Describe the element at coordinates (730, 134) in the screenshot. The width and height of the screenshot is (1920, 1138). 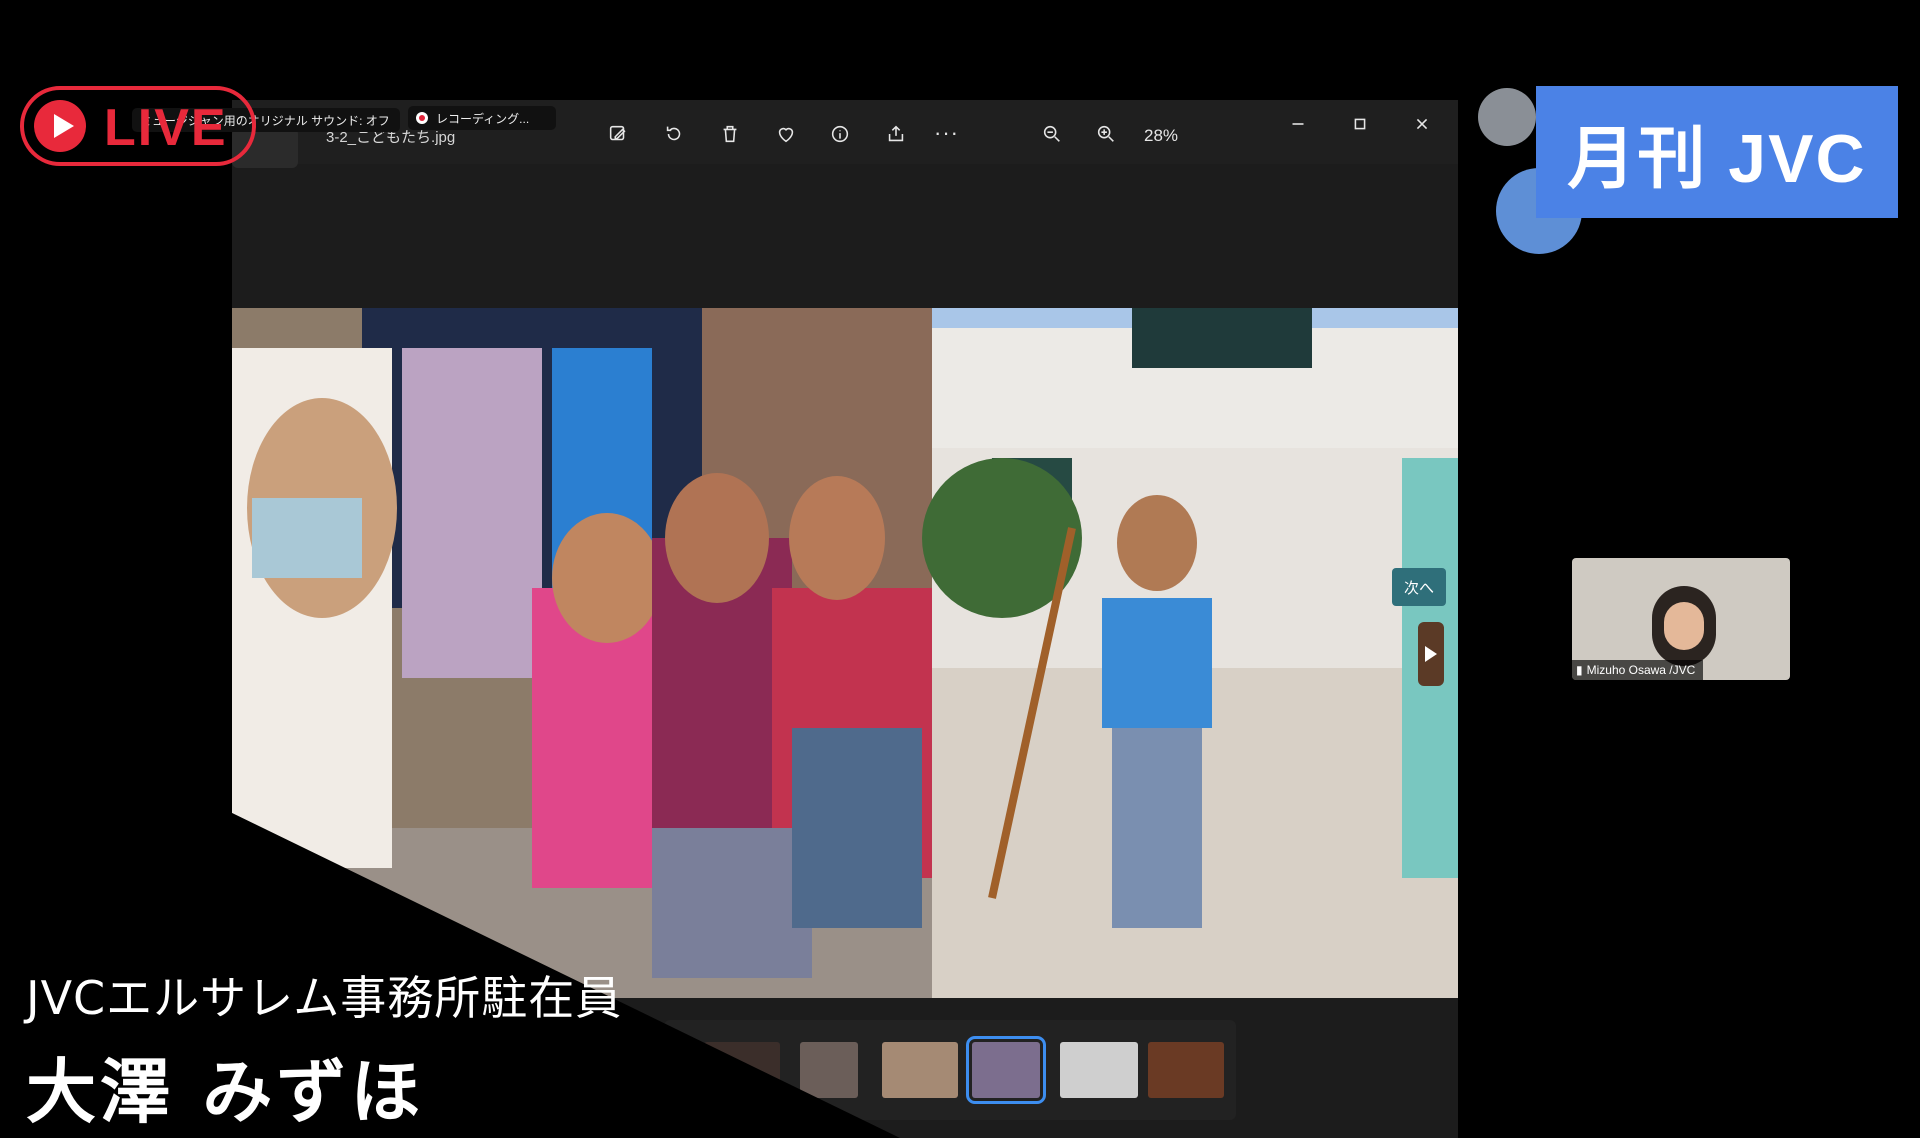
I see `delete-icon` at that location.